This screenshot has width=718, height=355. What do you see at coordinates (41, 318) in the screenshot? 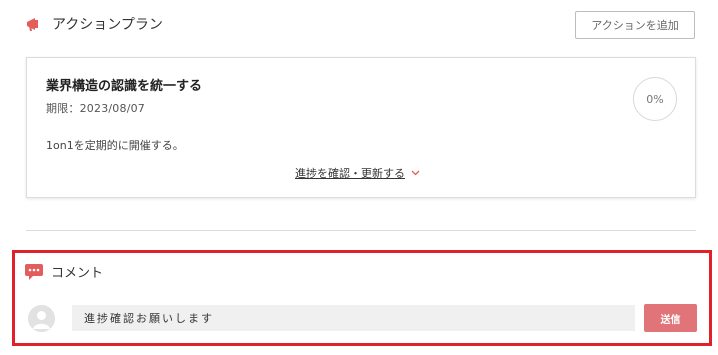
I see `avatar` at bounding box center [41, 318].